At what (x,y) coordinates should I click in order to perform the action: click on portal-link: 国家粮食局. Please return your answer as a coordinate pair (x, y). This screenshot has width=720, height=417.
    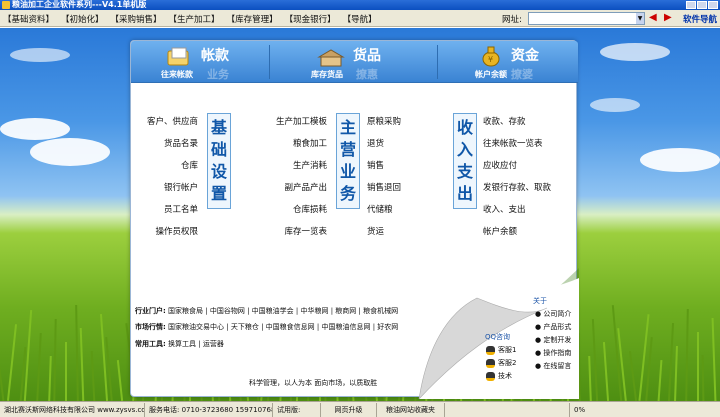
    Looking at the image, I should click on (185, 311).